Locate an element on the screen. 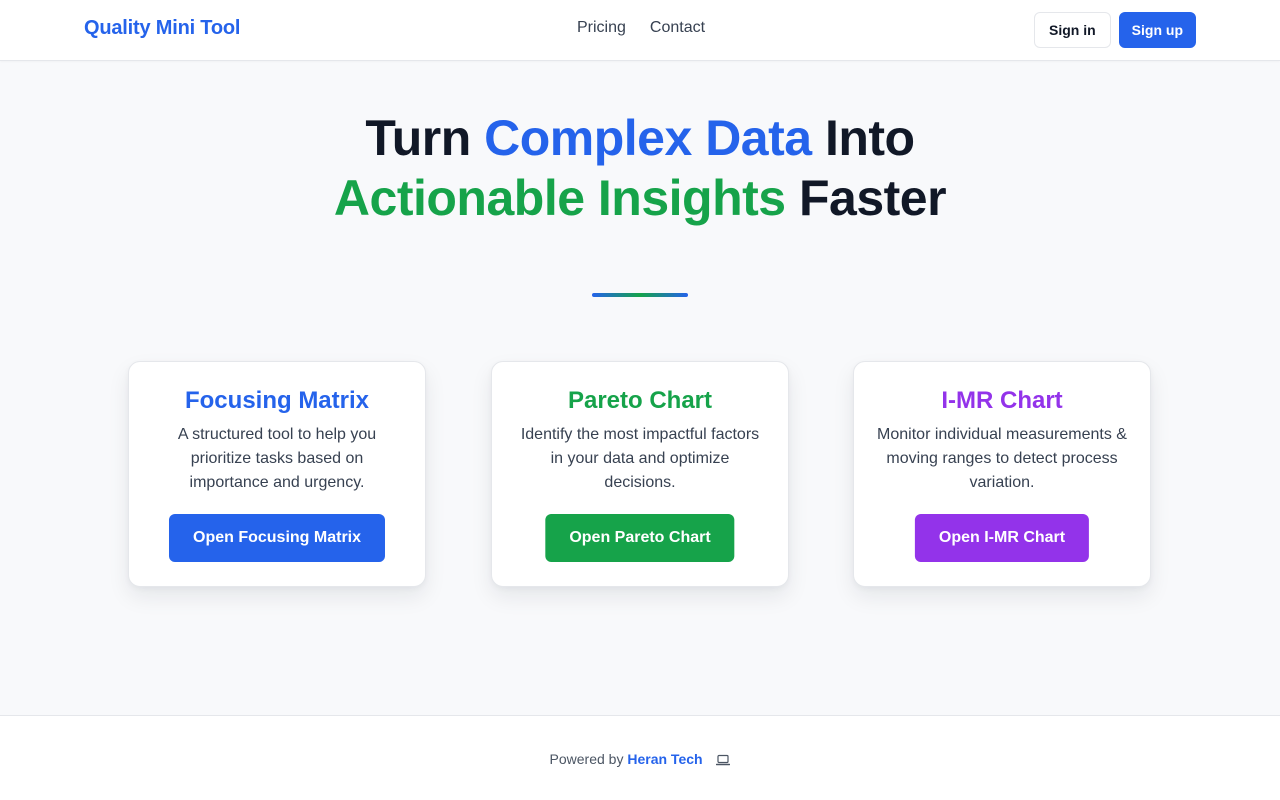 The height and width of the screenshot is (800, 1280). auth-buttons: Sign in Sign up is located at coordinates (1115, 30).